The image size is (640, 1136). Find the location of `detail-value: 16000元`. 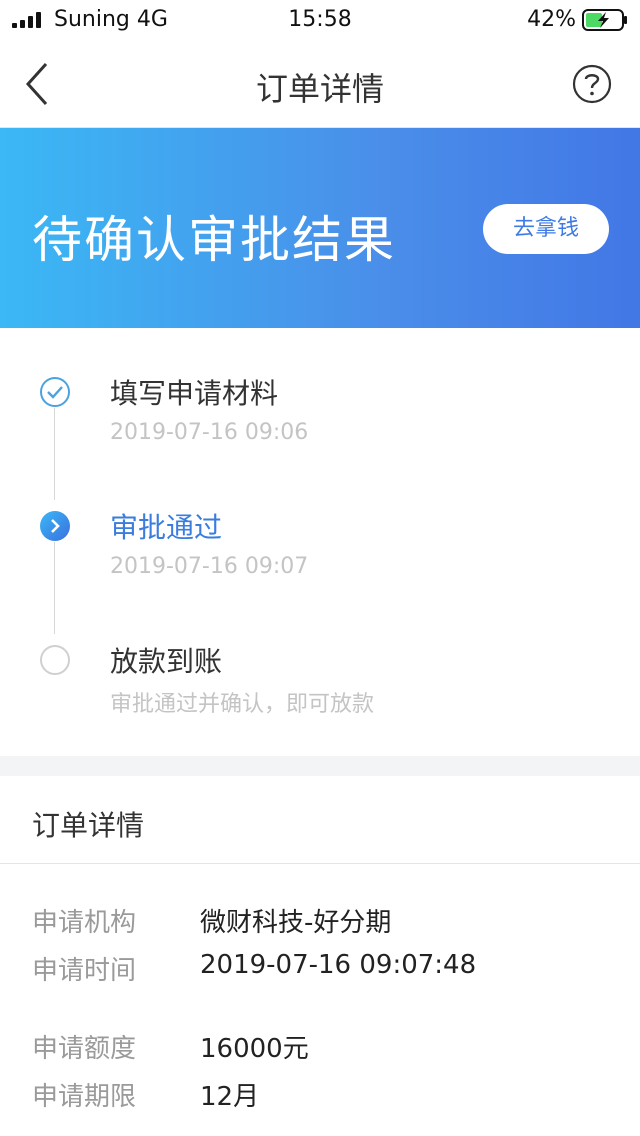

detail-value: 16000元 is located at coordinates (254, 1049).